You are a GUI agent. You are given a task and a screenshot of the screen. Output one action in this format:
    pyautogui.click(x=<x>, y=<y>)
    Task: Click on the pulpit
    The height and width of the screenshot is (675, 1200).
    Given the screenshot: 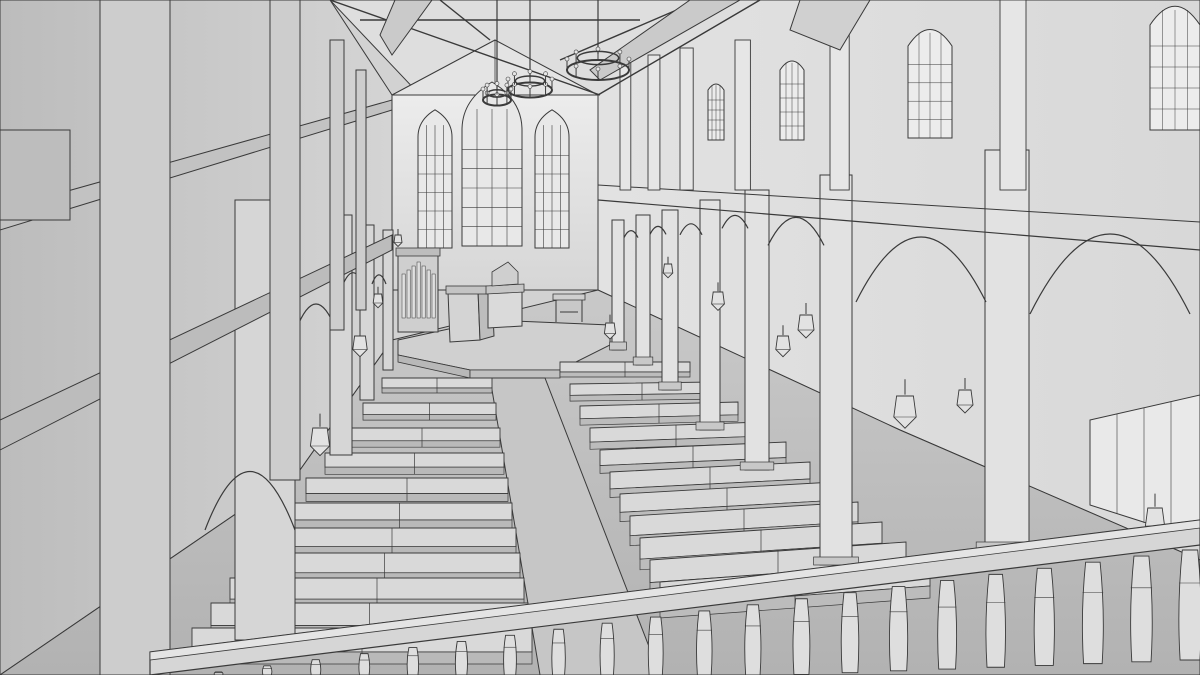 What is the action you would take?
    pyautogui.click(x=470, y=314)
    